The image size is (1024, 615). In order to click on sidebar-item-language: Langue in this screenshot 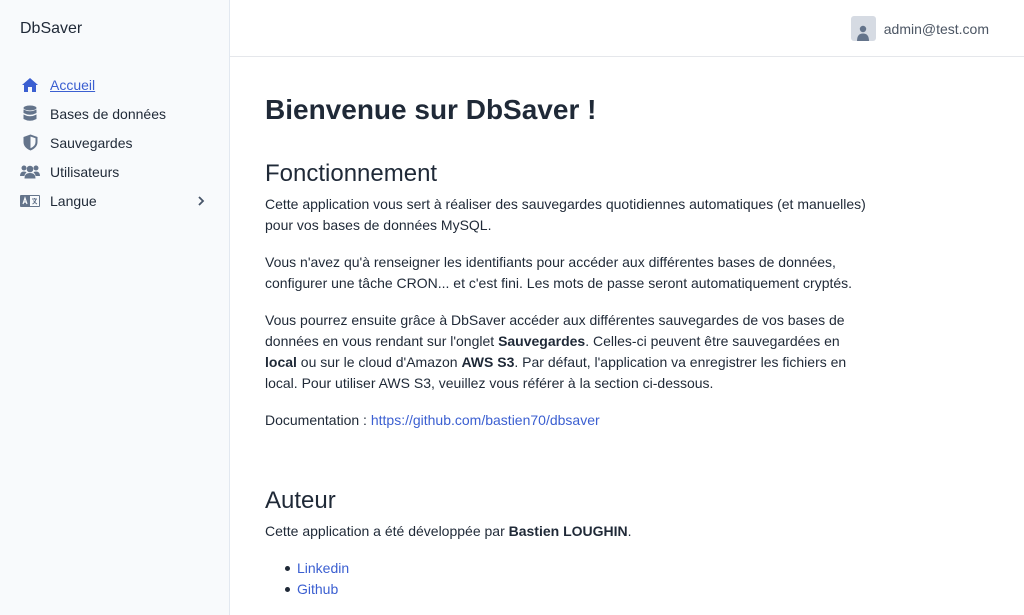, I will do `click(114, 200)`.